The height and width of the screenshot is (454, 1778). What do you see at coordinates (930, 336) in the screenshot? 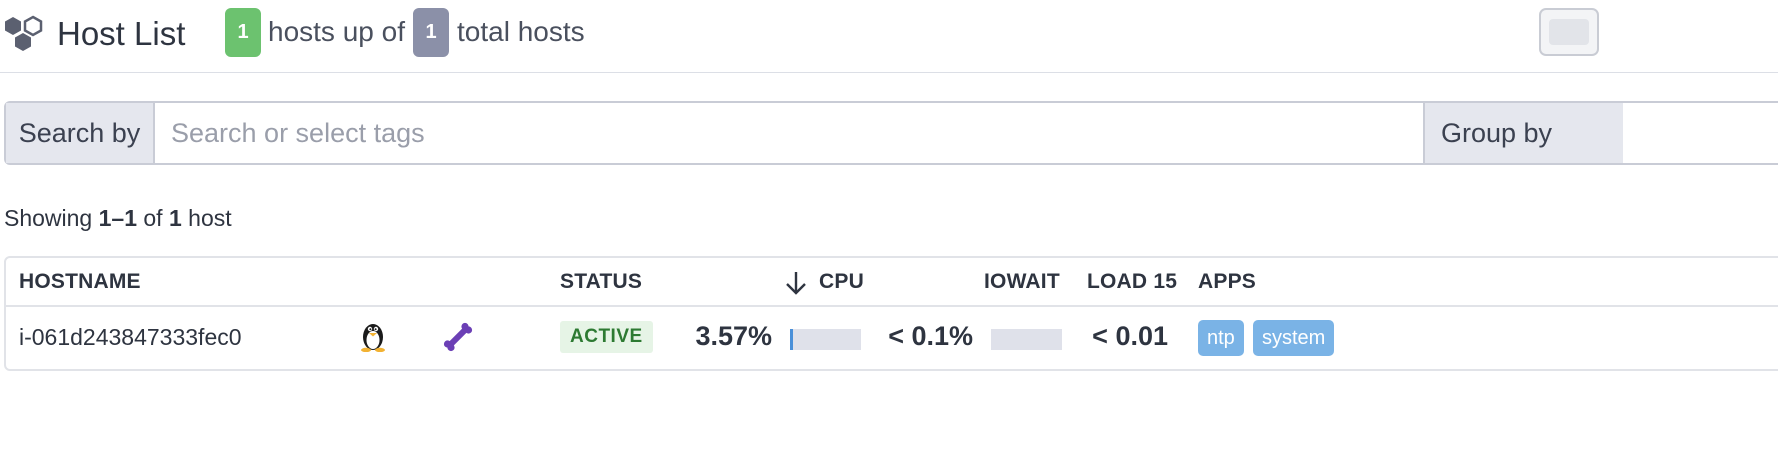
I see `iowait-value: < 0.1%` at bounding box center [930, 336].